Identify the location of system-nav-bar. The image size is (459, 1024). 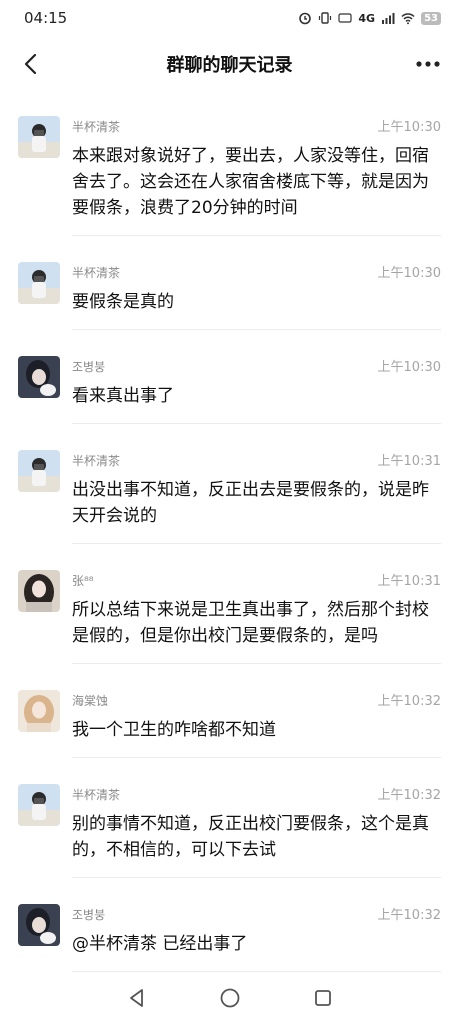
(229, 998).